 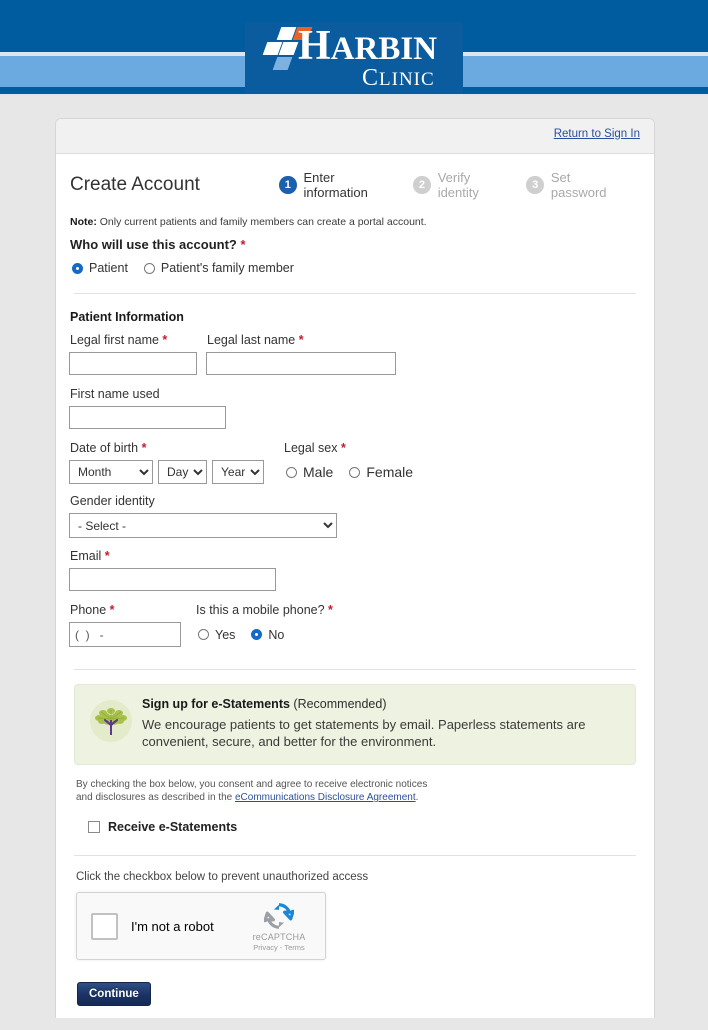 What do you see at coordinates (172, 579) in the screenshot?
I see `email-input` at bounding box center [172, 579].